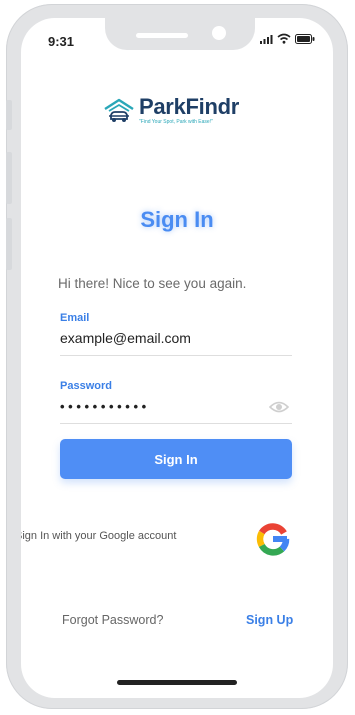 The height and width of the screenshot is (715, 355). Describe the element at coordinates (125, 338) in the screenshot. I see `email-field: example@email.com` at that location.